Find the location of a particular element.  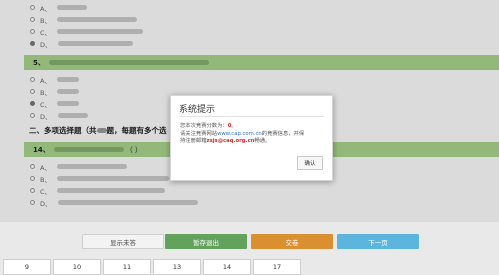

page-button-10: 10 is located at coordinates (77, 267).